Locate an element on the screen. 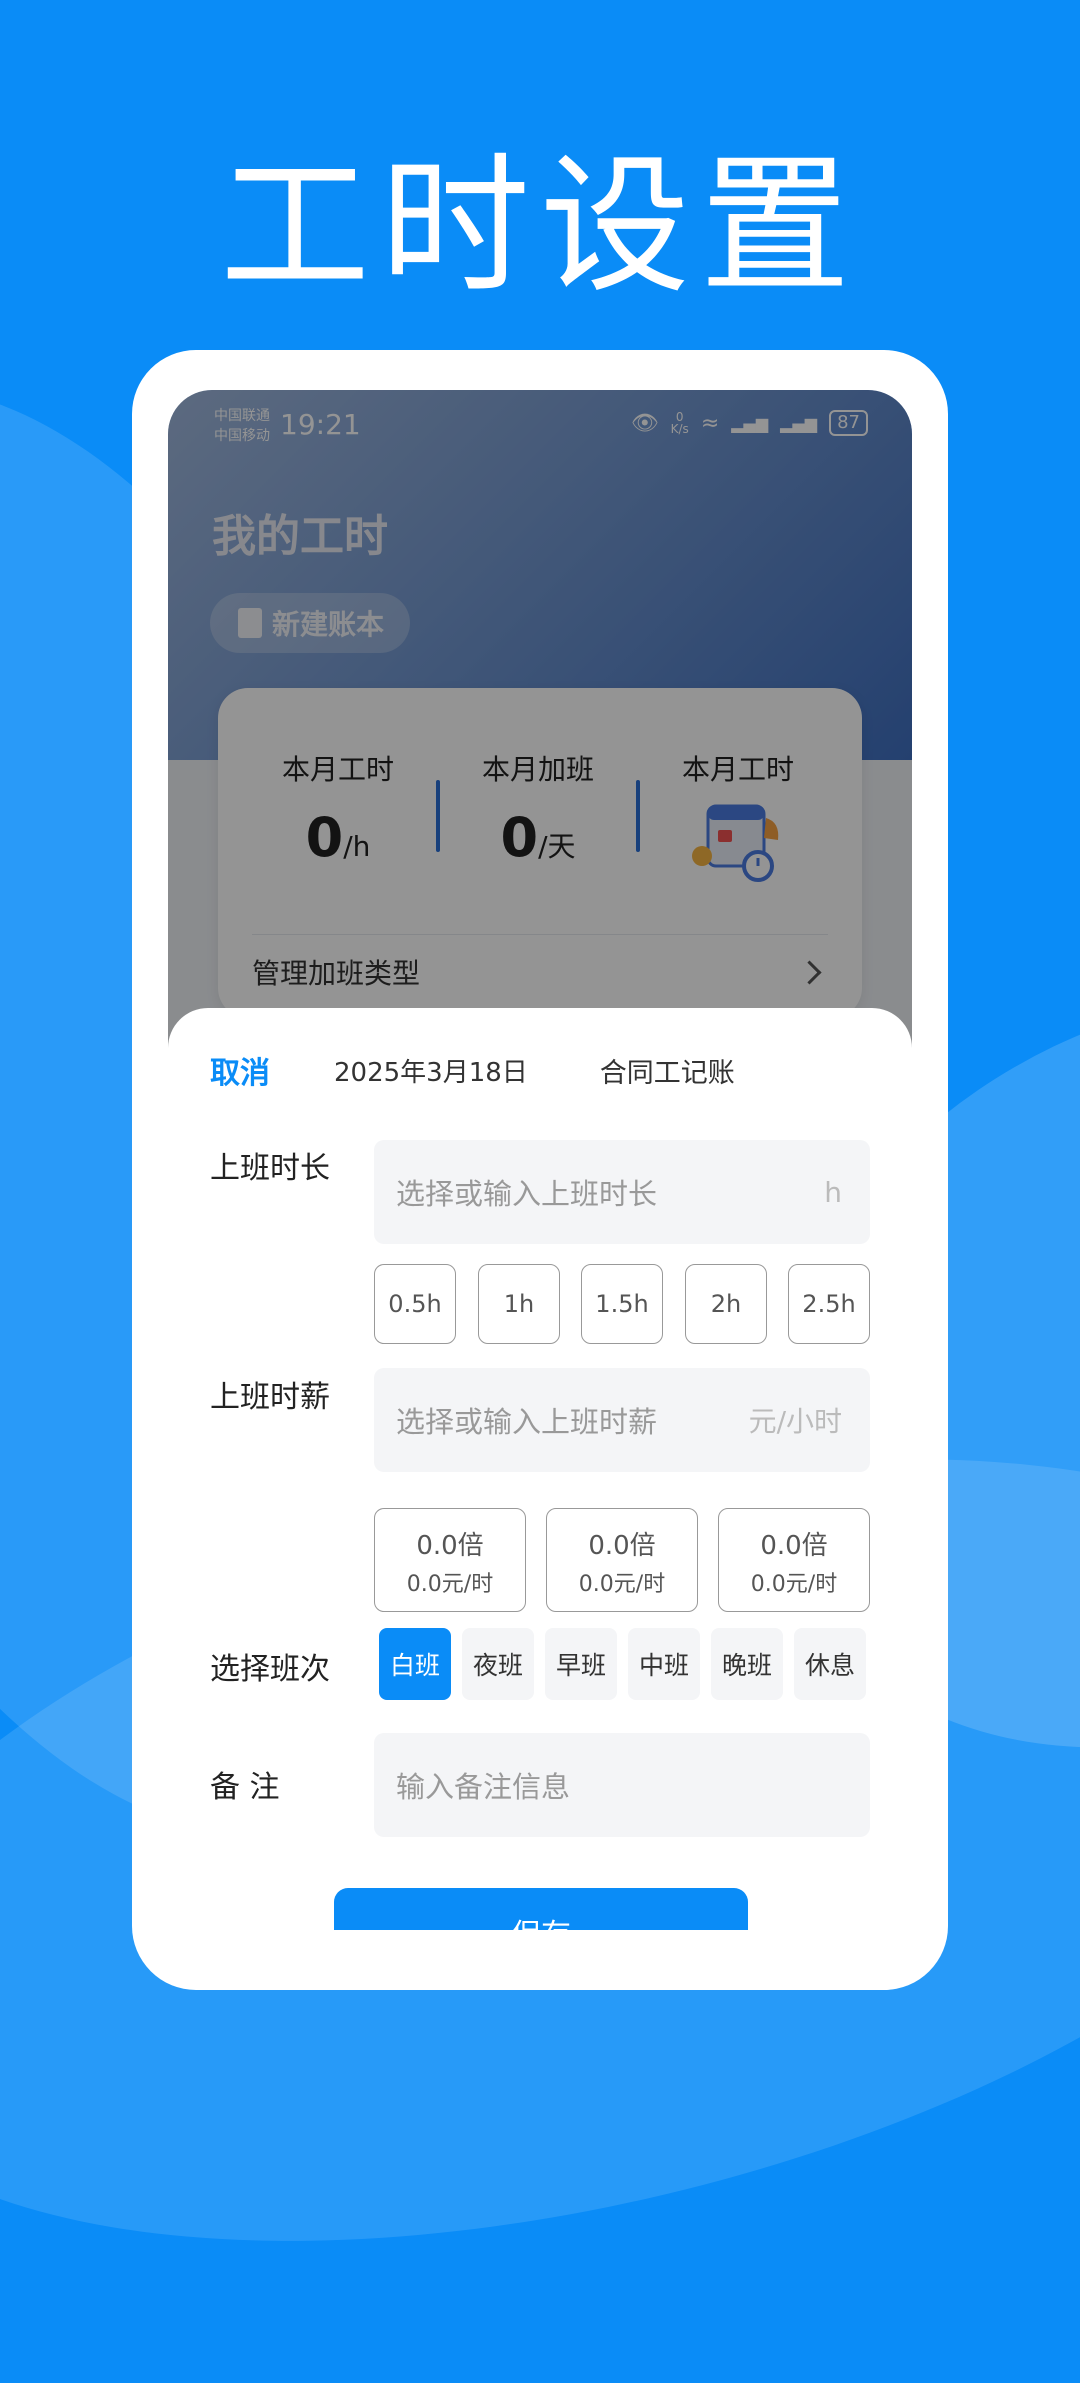 This screenshot has height=2383, width=1080. hour-chip: 1h is located at coordinates (519, 1304).